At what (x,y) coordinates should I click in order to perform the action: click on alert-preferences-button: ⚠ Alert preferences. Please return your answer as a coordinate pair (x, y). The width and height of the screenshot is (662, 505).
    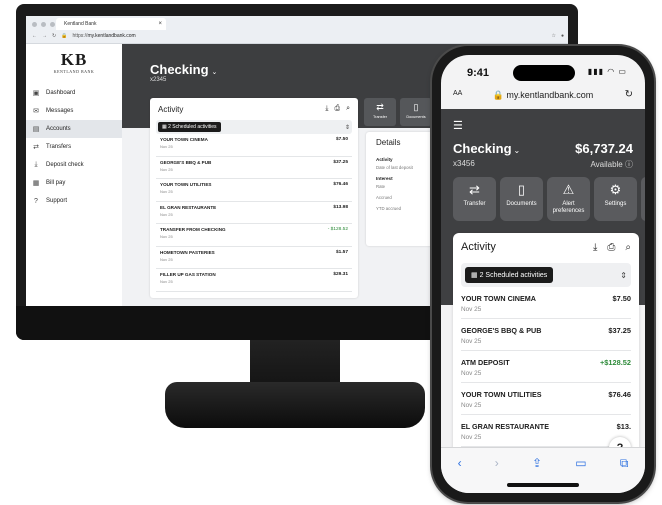
    Looking at the image, I should click on (568, 199).